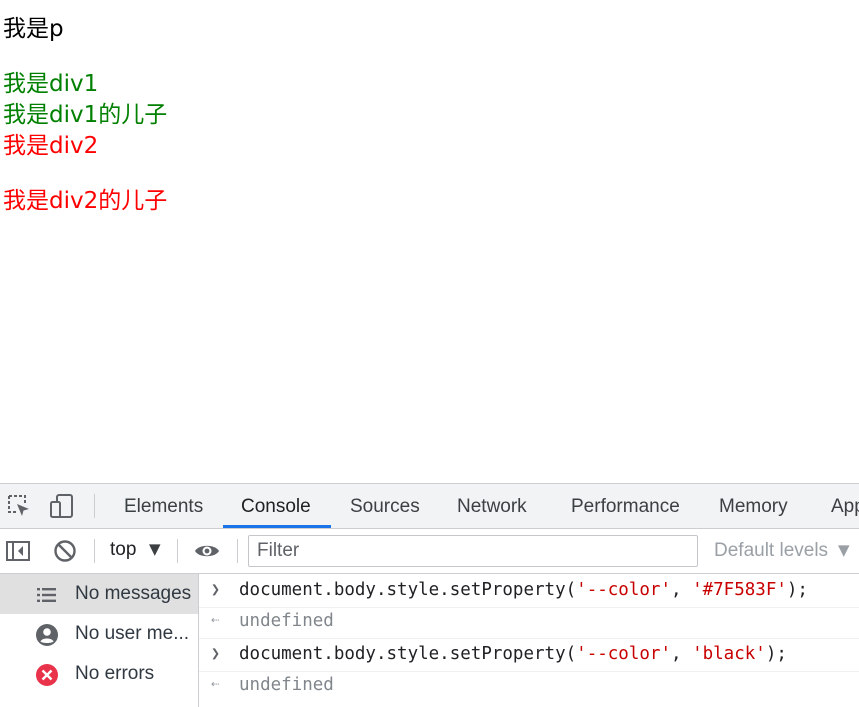 The image size is (859, 707). What do you see at coordinates (277, 526) in the screenshot?
I see `active-tab-indicator` at bounding box center [277, 526].